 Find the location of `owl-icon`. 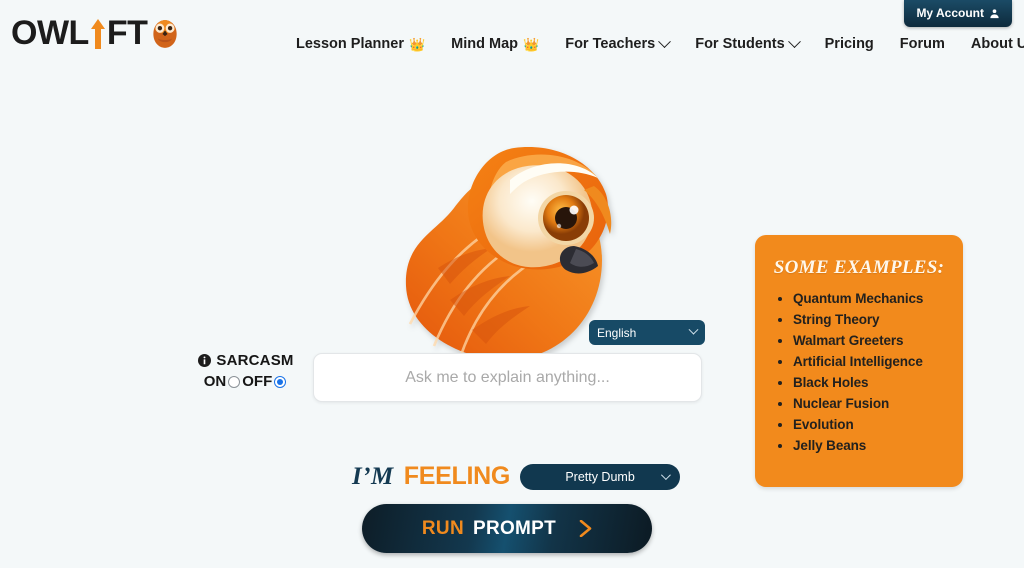

owl-icon is located at coordinates (165, 33).